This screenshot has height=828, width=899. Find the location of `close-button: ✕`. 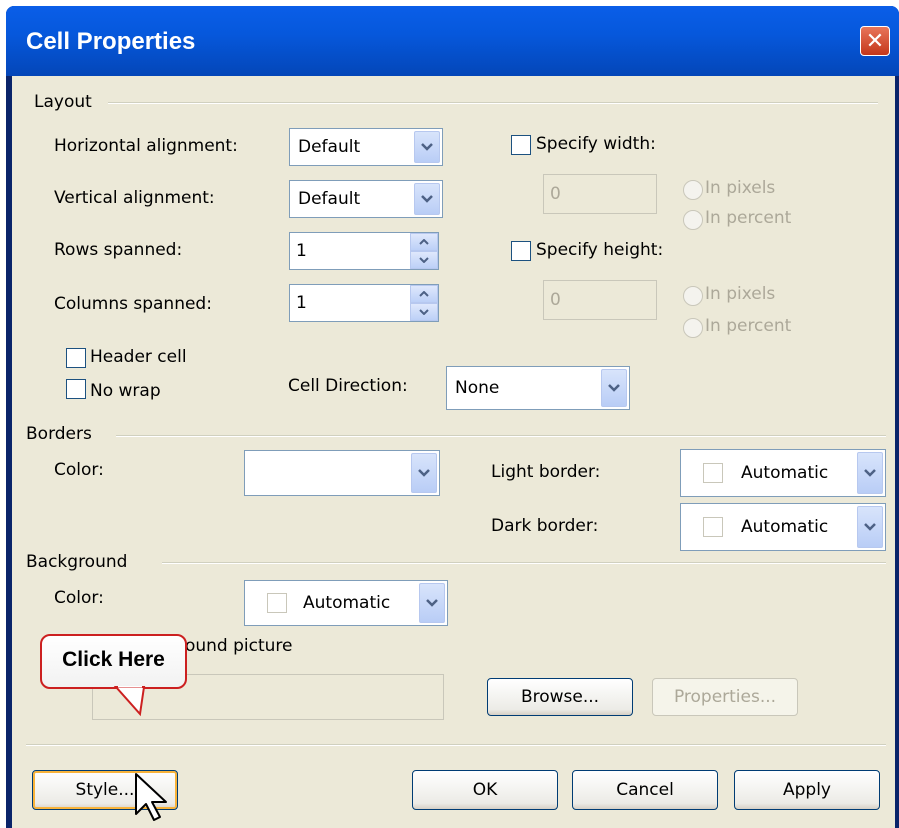

close-button: ✕ is located at coordinates (875, 41).